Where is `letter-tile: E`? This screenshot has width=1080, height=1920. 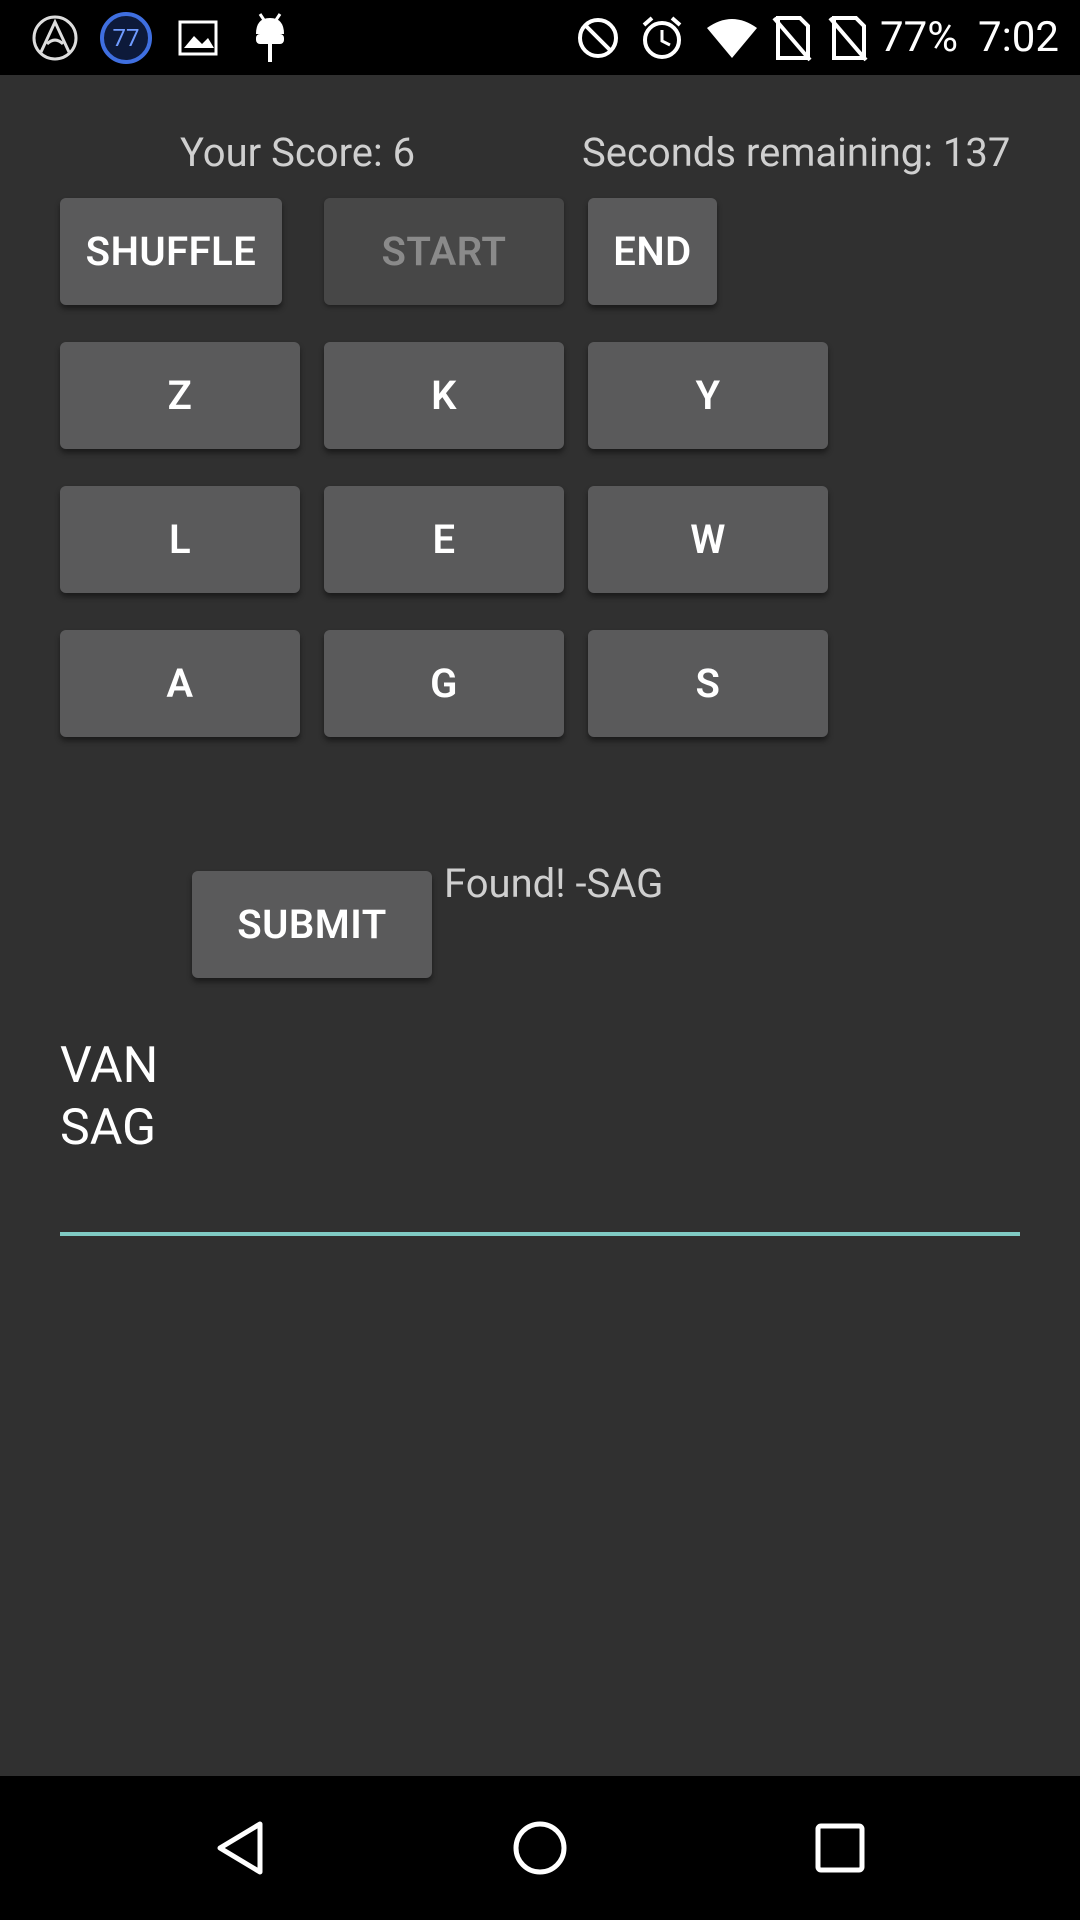 letter-tile: E is located at coordinates (444, 539).